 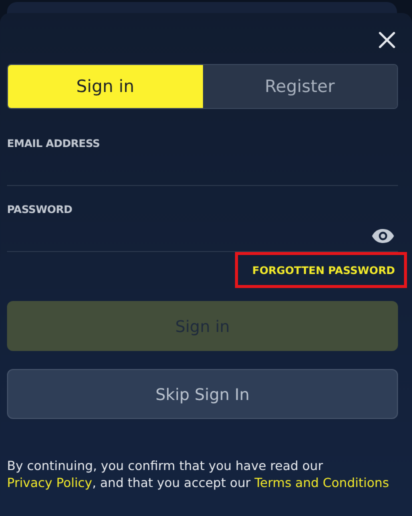 I want to click on eye-icon, so click(x=383, y=236).